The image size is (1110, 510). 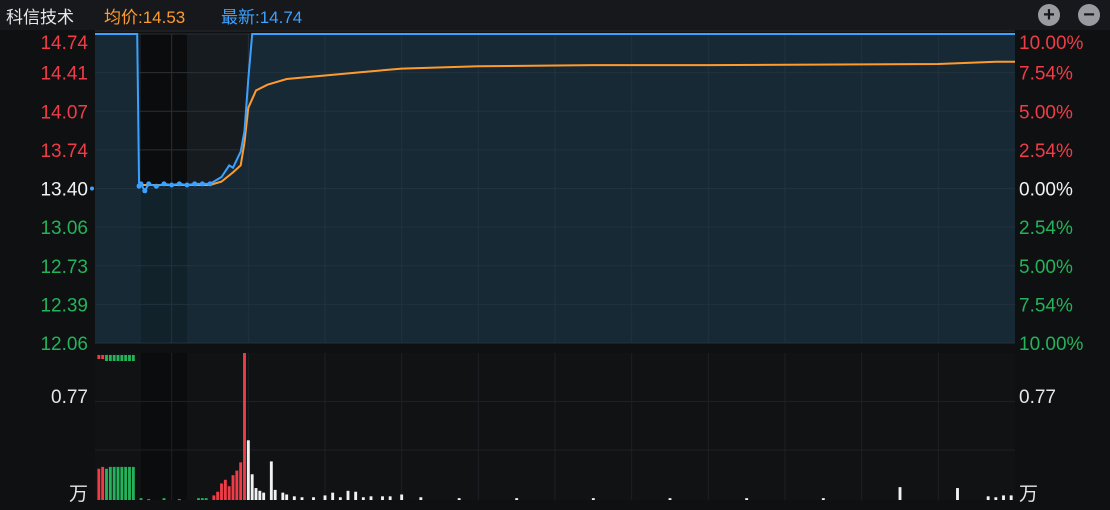 What do you see at coordinates (1028, 494) in the screenshot?
I see `volume-unit-right: 万` at bounding box center [1028, 494].